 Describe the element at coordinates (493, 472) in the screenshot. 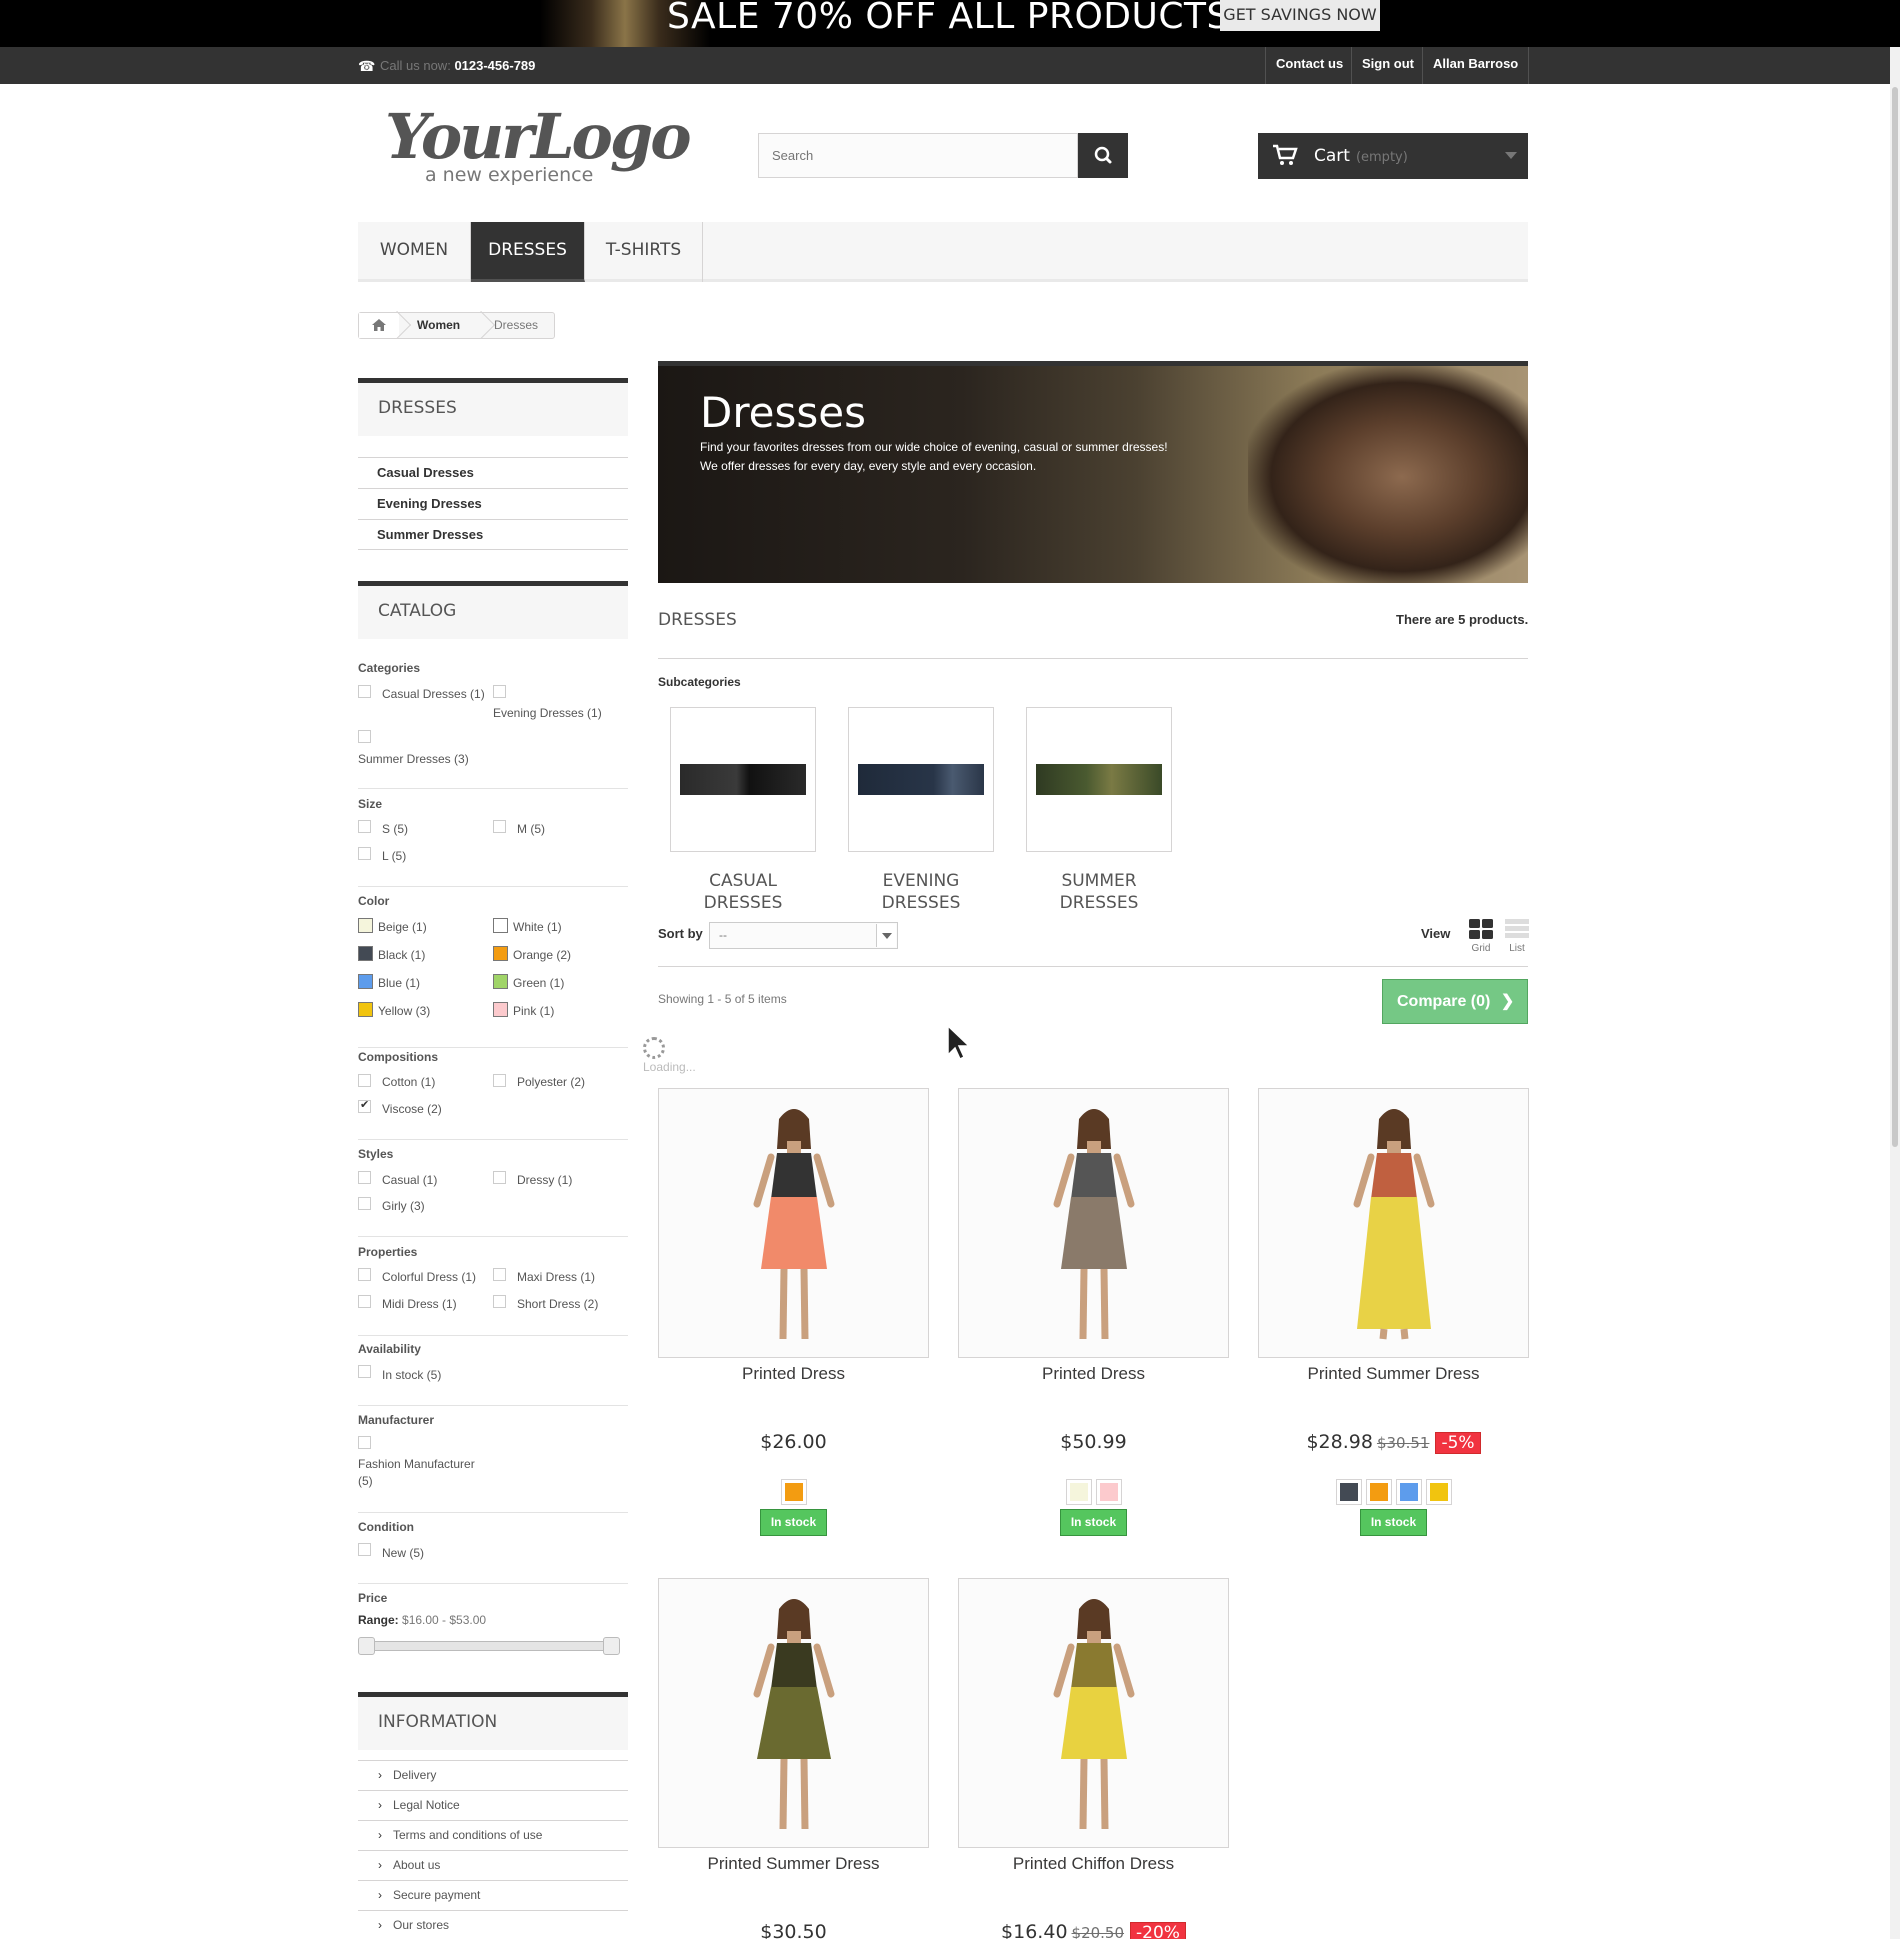

I see `sidebar-link-casual-dresses: Casual Dresses` at that location.